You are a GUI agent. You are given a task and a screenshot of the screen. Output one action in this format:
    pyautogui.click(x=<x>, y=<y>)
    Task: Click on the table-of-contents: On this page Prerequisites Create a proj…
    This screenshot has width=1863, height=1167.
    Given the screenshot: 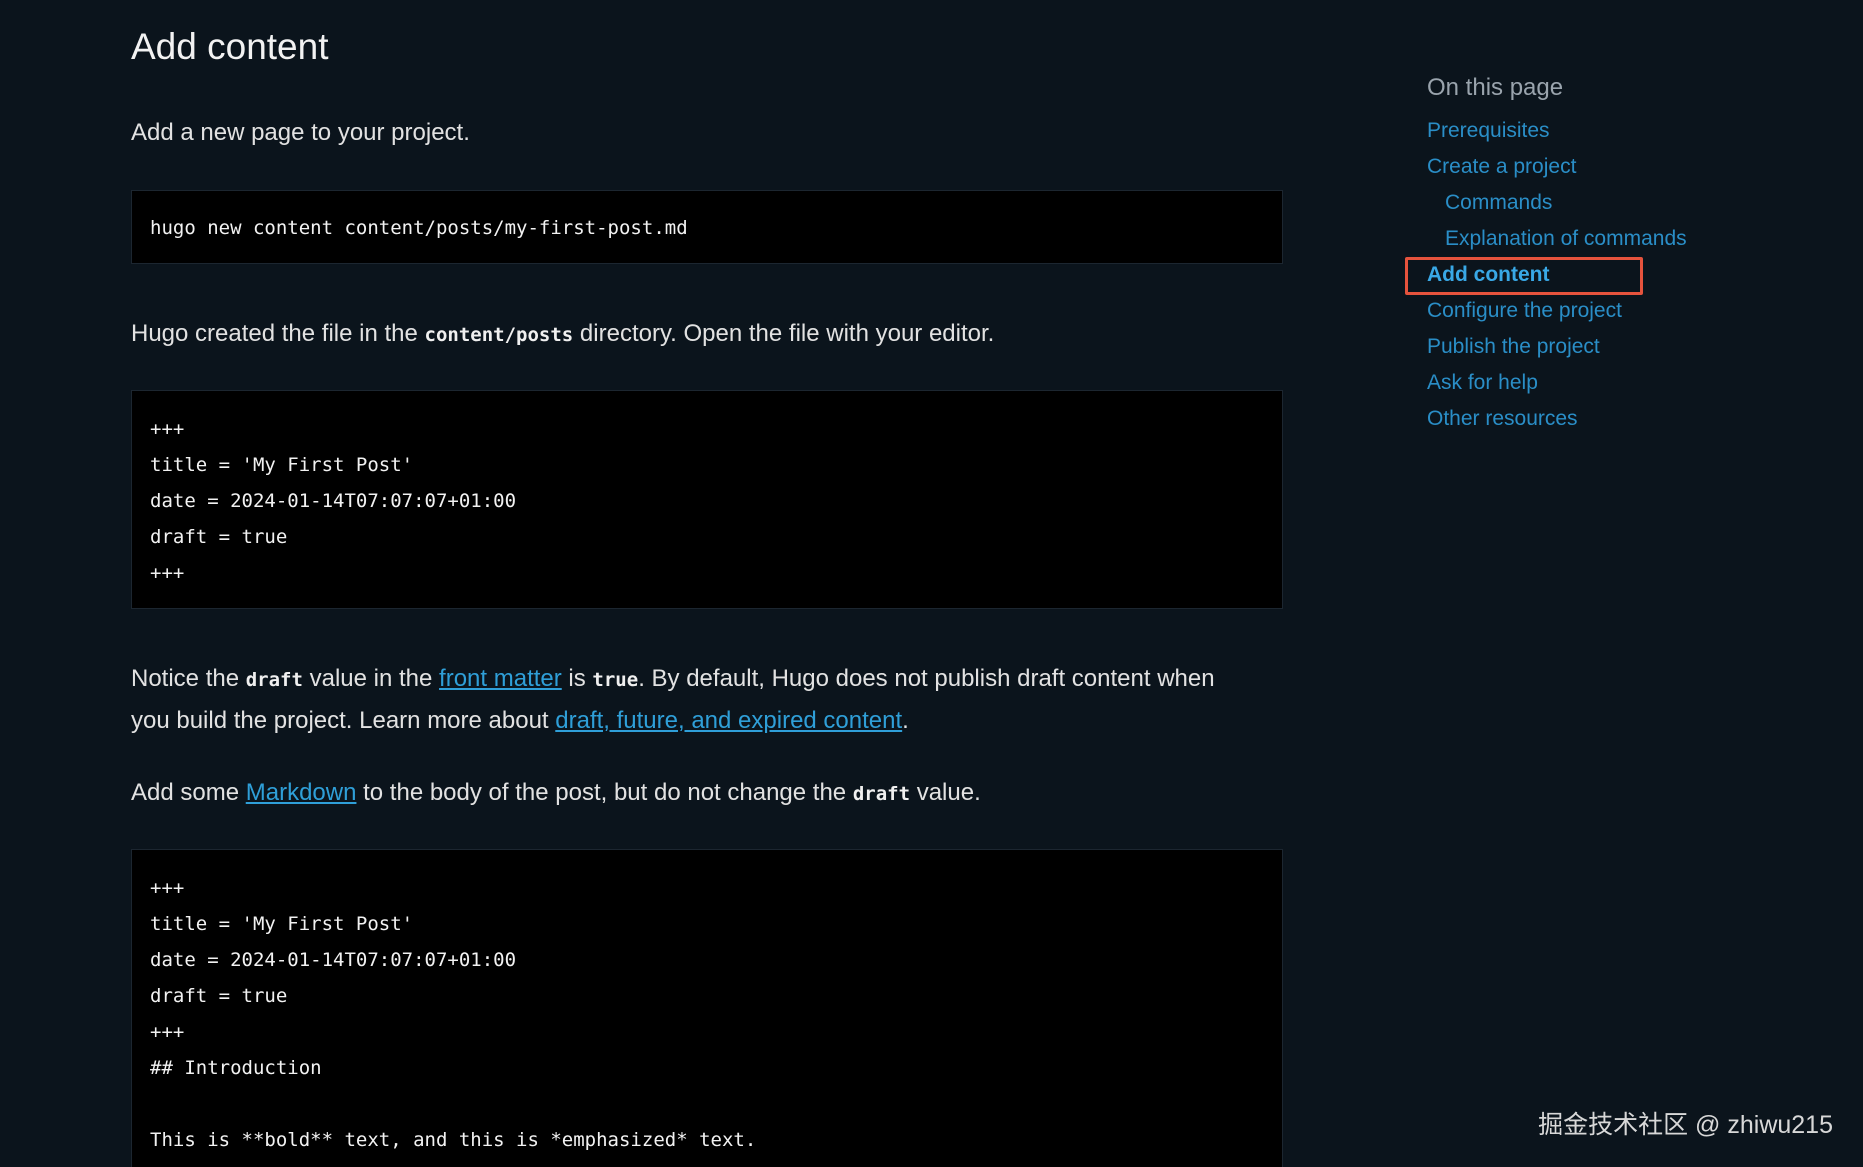 What is the action you would take?
    pyautogui.click(x=1617, y=250)
    